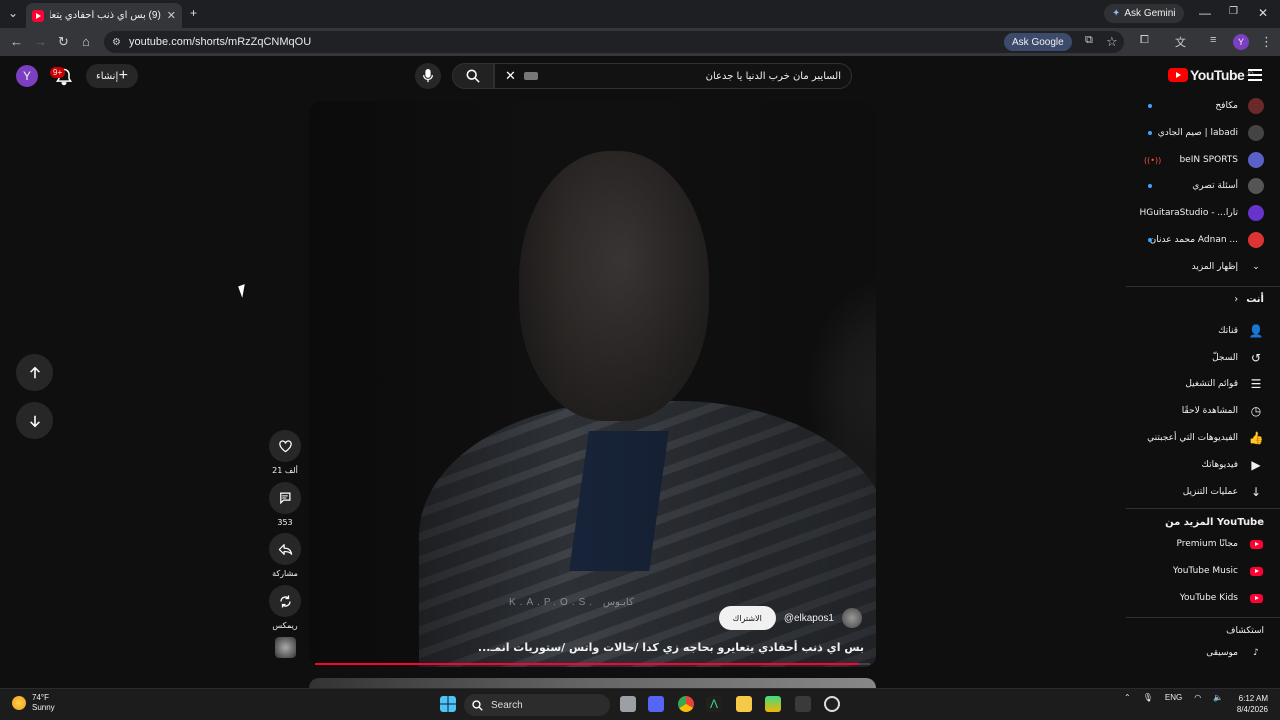 The width and height of the screenshot is (1280, 720). Describe the element at coordinates (628, 704) in the screenshot. I see `task-view-icon` at that location.